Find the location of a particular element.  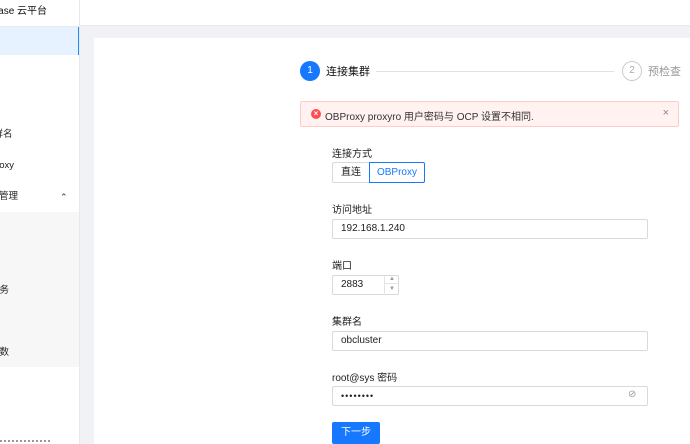

cluster-name-input: obcluster is located at coordinates (490, 341).